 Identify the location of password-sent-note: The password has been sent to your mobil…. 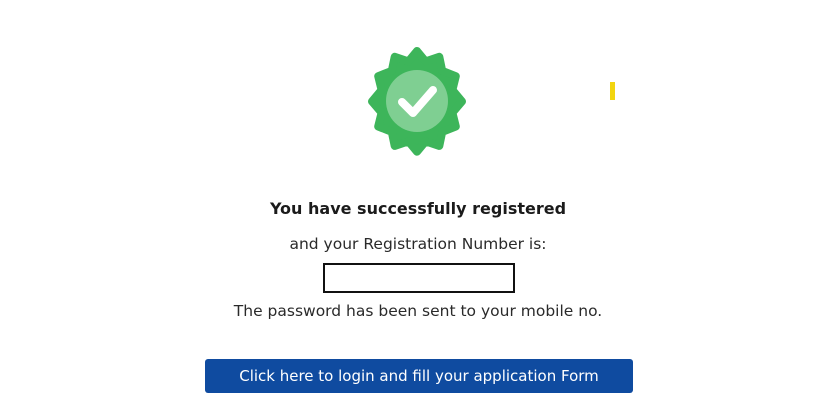
(418, 311).